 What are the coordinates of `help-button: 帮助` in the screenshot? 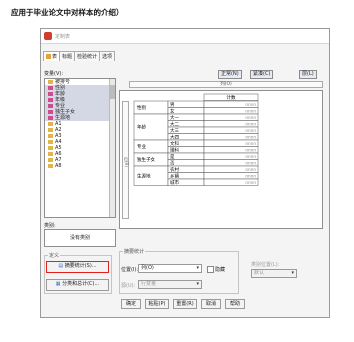 It's located at (235, 304).